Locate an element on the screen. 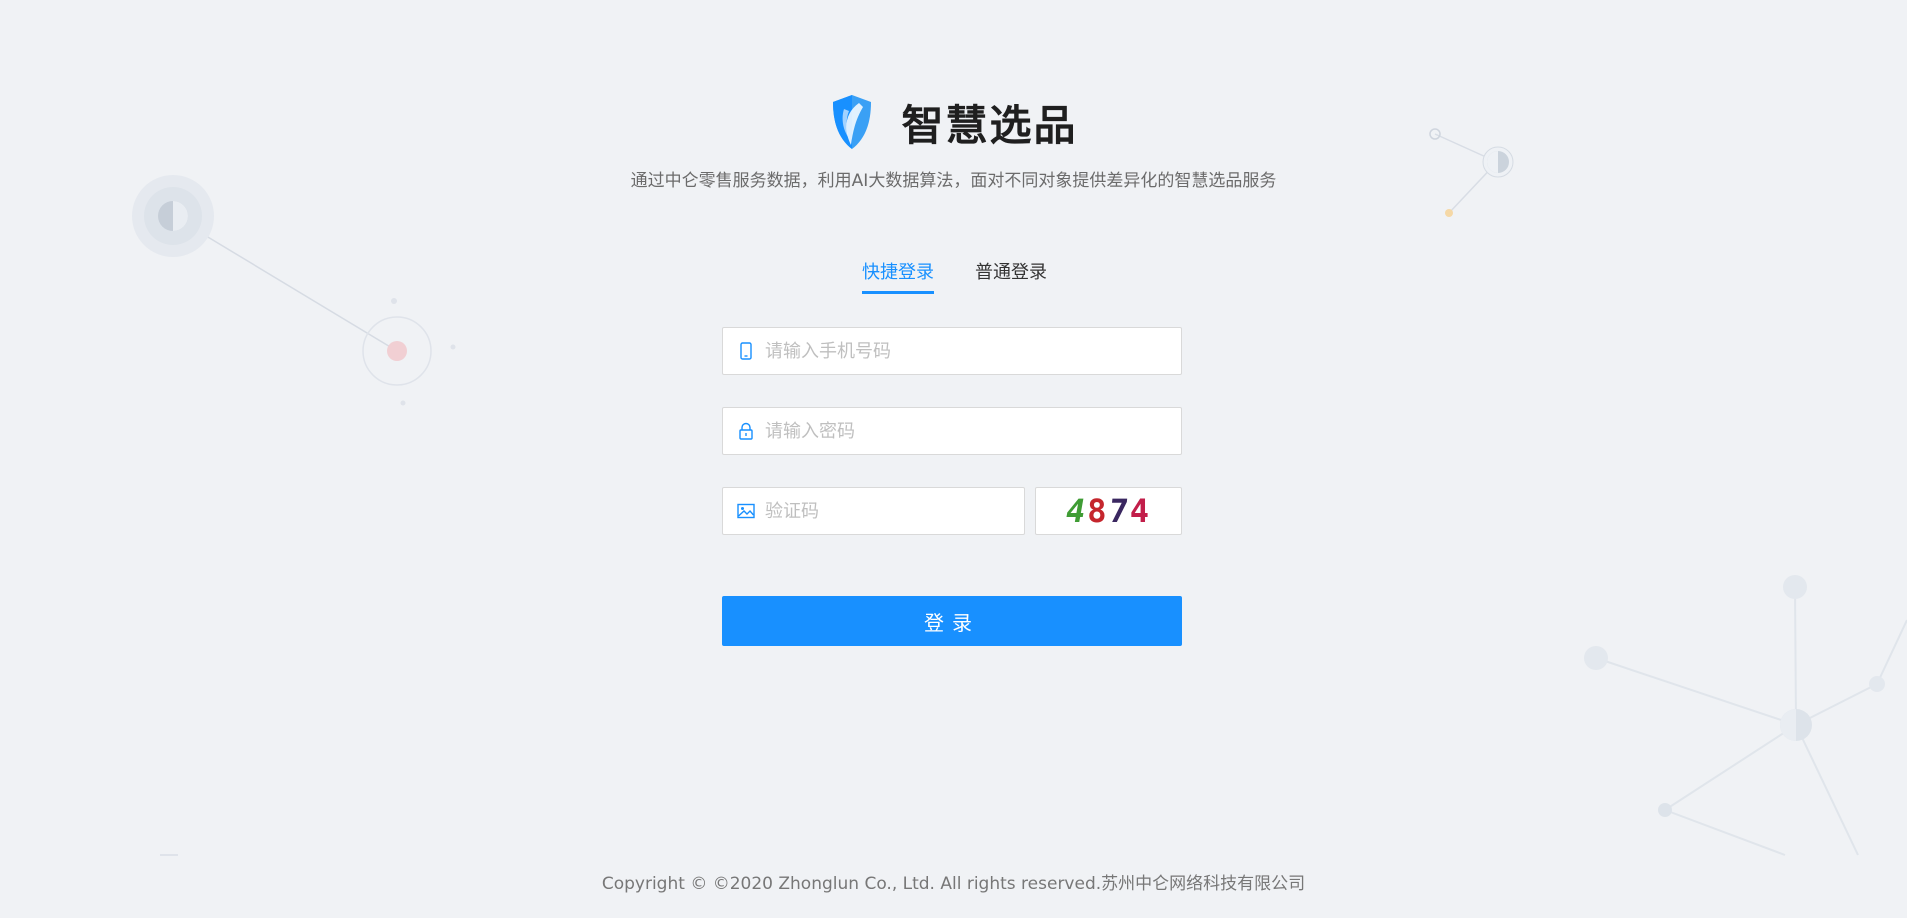  login-button: 登录 is located at coordinates (952, 621).